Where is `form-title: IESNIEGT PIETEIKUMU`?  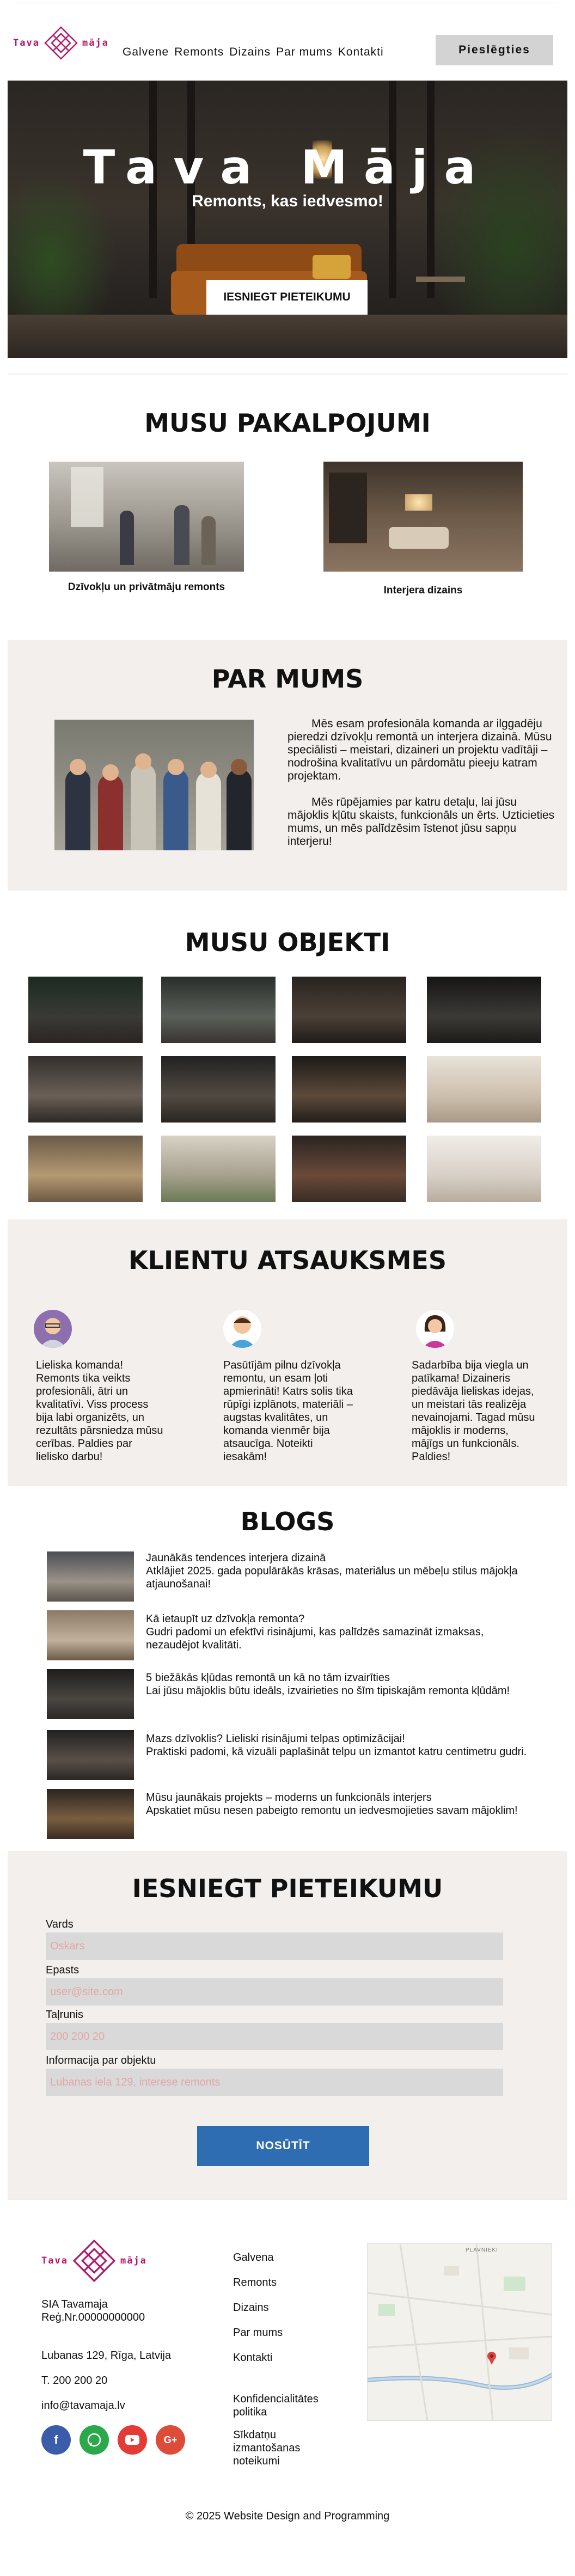 form-title: IESNIEGT PIETEIKUMU is located at coordinates (287, 1888).